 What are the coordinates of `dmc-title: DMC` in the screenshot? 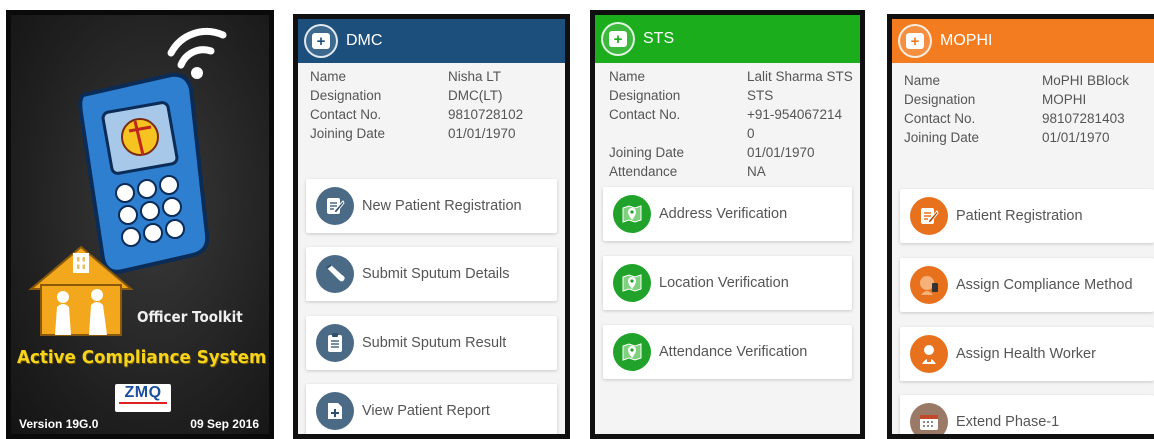 It's located at (364, 40).